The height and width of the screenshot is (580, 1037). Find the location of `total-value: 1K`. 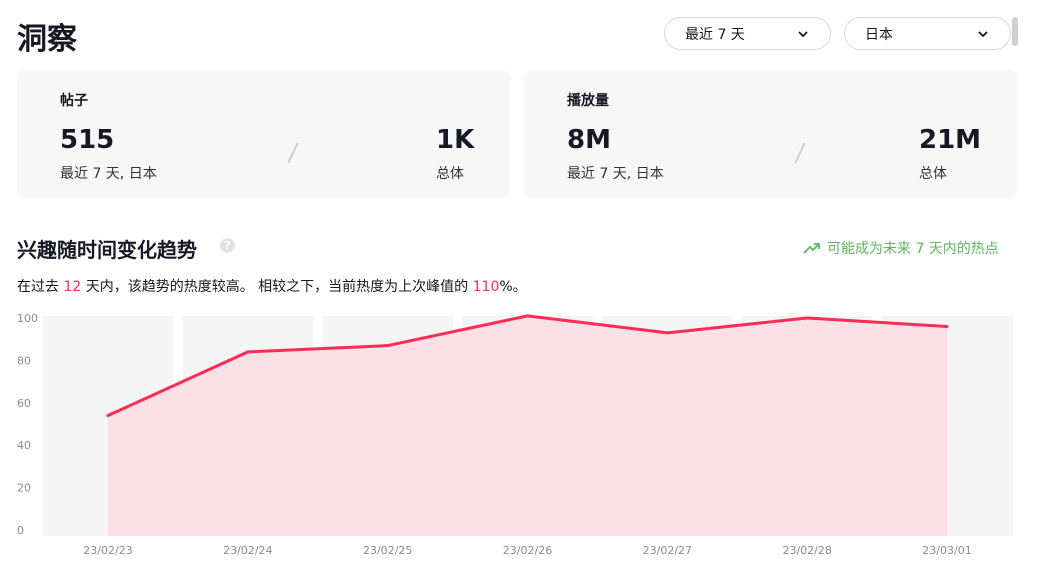

total-value: 1K is located at coordinates (455, 140).